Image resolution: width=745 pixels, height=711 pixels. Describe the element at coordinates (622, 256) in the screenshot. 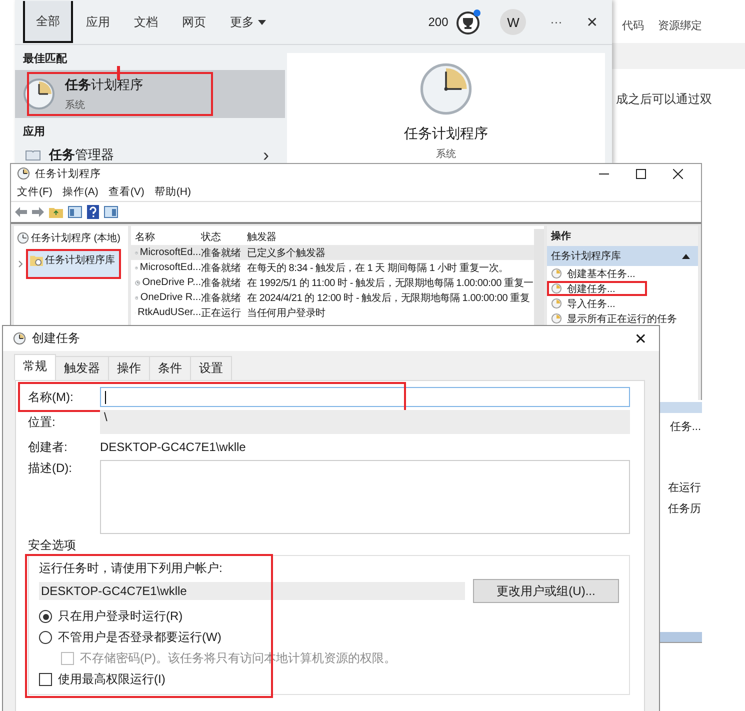

I see `section-bar: 任务计划程序库` at that location.